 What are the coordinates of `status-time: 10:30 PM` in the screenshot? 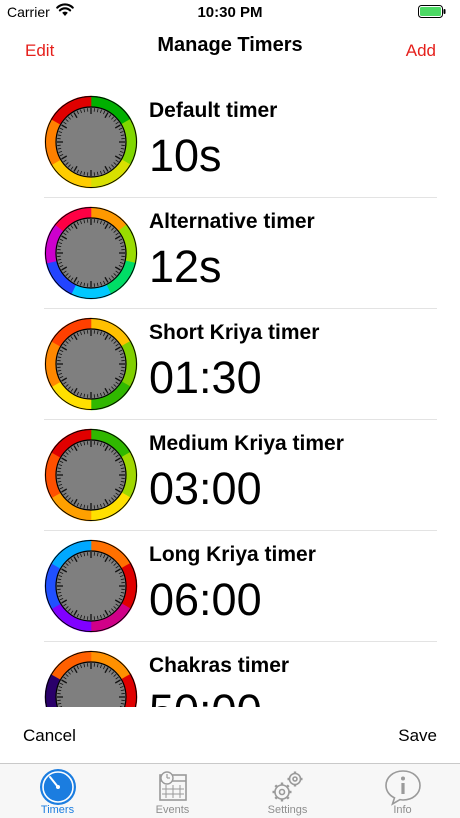 It's located at (230, 12).